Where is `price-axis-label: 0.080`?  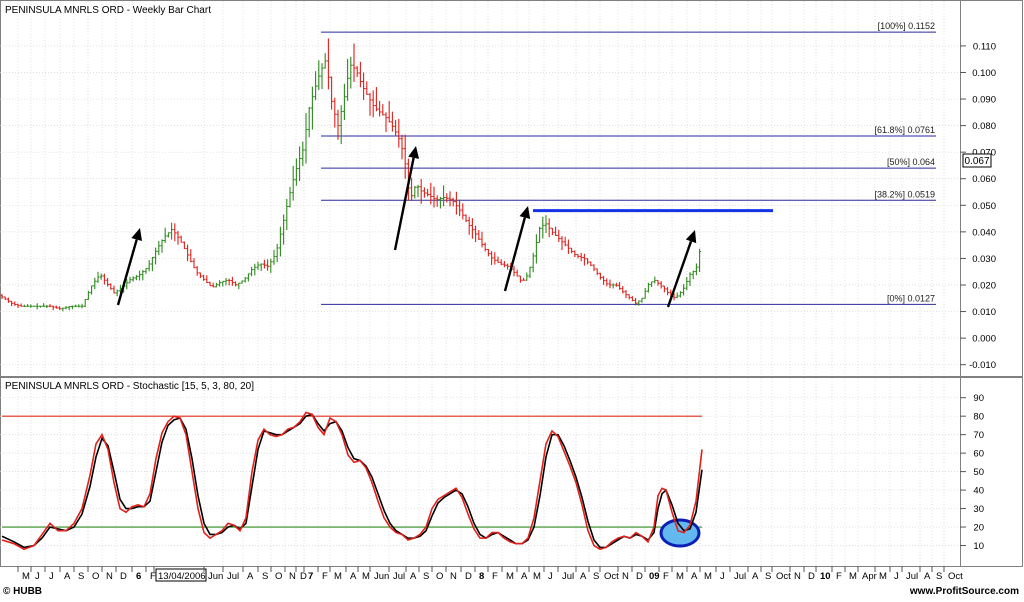
price-axis-label: 0.080 is located at coordinates (984, 126).